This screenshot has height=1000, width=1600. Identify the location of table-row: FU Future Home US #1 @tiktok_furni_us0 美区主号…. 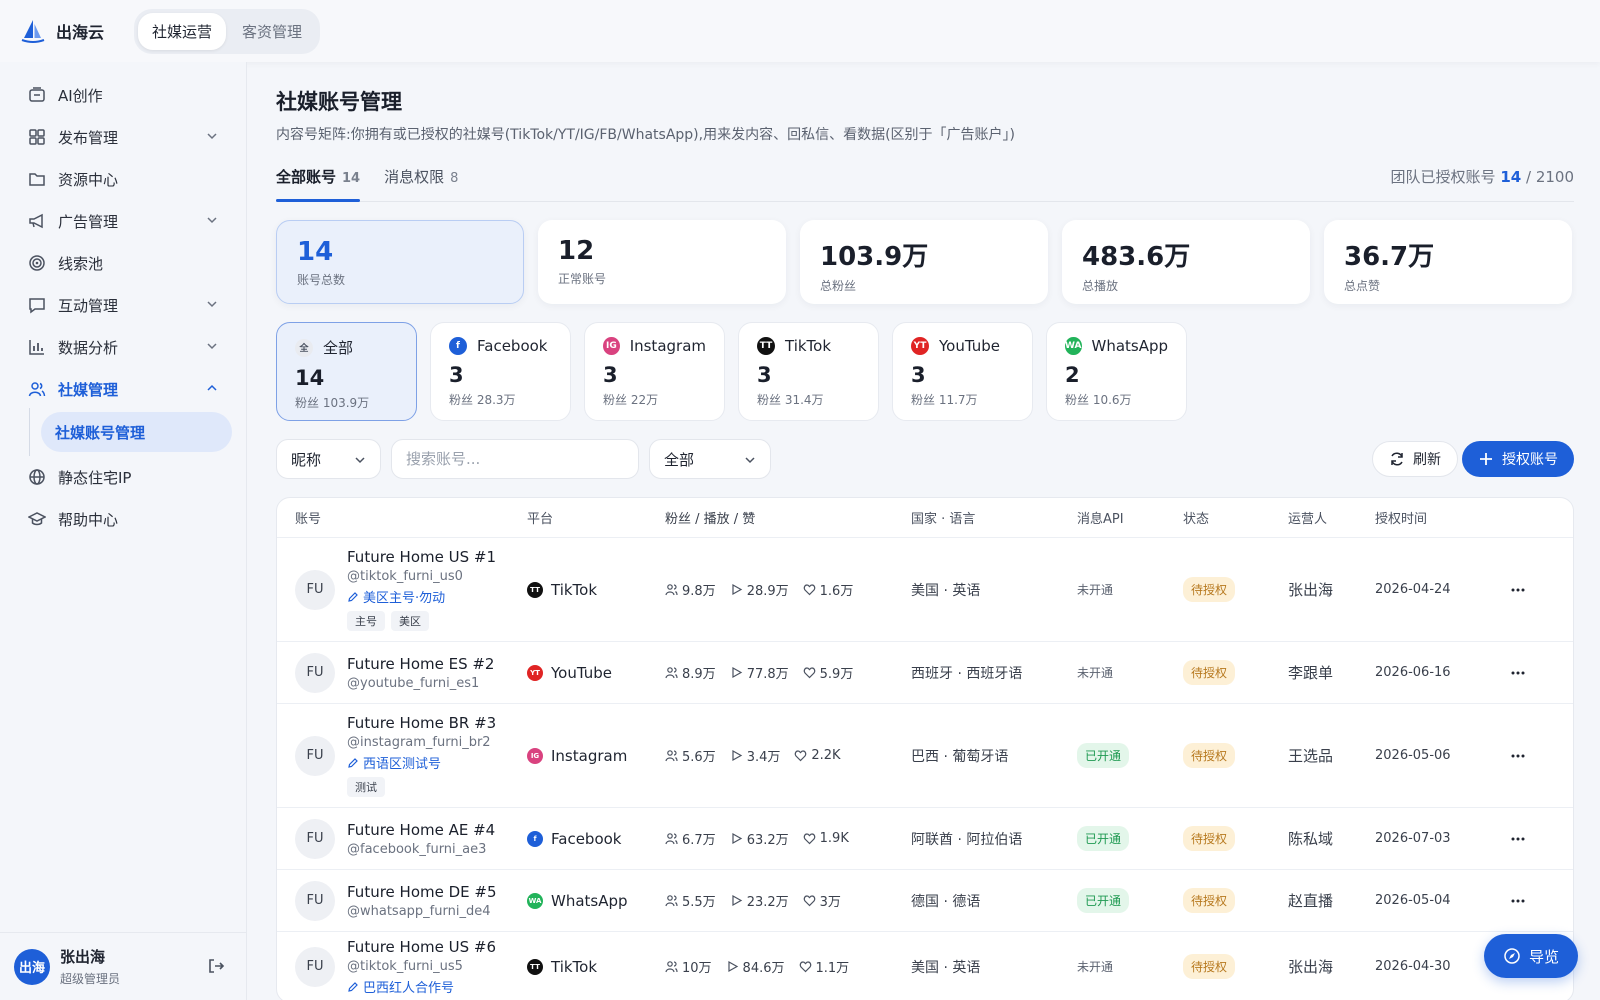
(925, 590).